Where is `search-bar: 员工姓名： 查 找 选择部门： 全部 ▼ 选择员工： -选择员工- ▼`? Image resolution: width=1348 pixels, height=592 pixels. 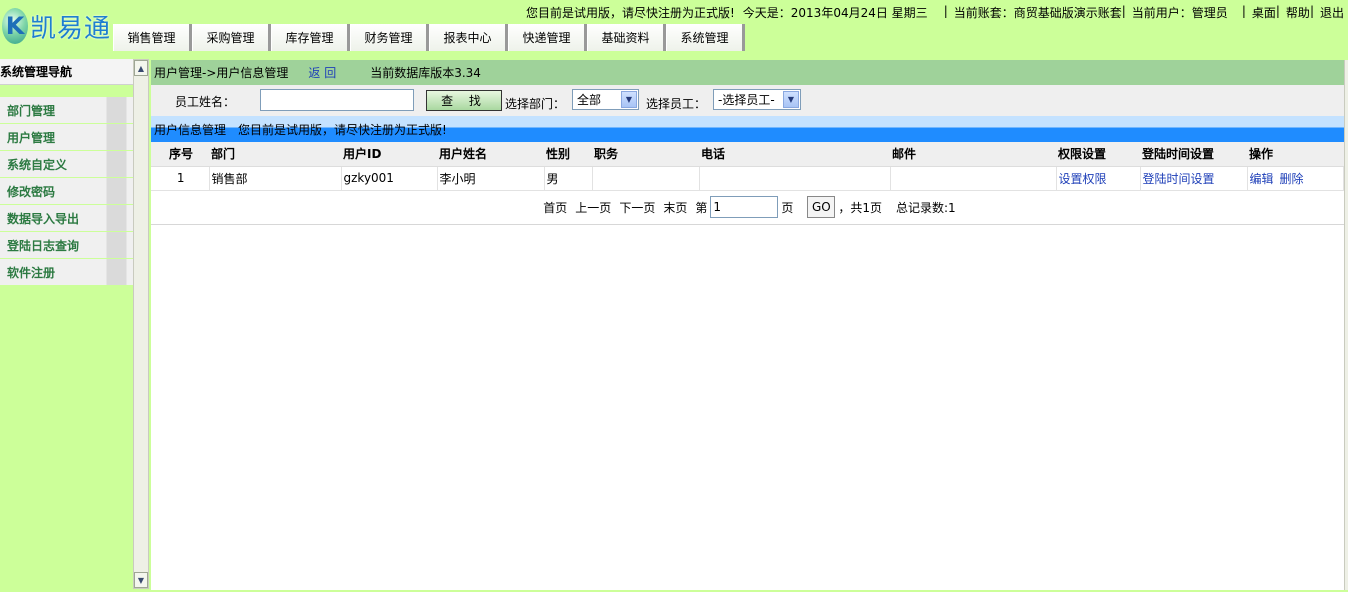 search-bar: 员工姓名： 查 找 选择部门： 全部 ▼ 选择员工： -选择员工- ▼ is located at coordinates (747, 100).